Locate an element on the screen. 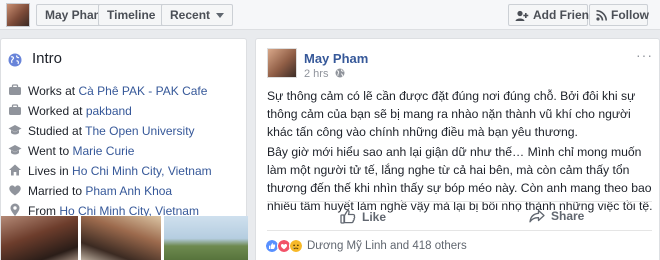 The image size is (660, 260). follow-button: Follow is located at coordinates (619, 15).